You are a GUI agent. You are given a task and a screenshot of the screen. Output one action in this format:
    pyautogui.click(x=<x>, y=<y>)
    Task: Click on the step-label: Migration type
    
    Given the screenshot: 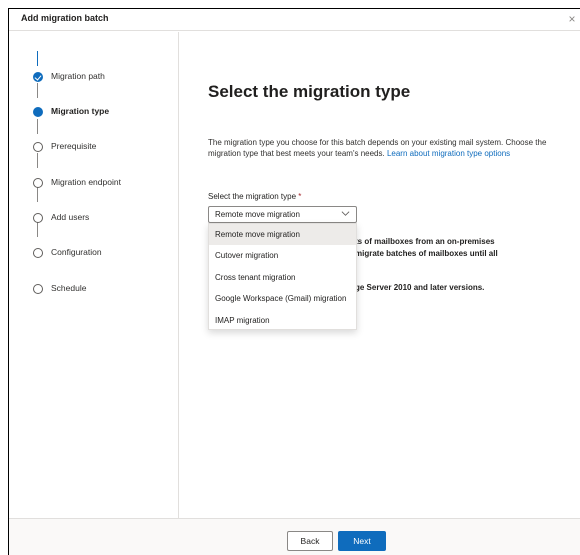 What is the action you would take?
    pyautogui.click(x=80, y=111)
    